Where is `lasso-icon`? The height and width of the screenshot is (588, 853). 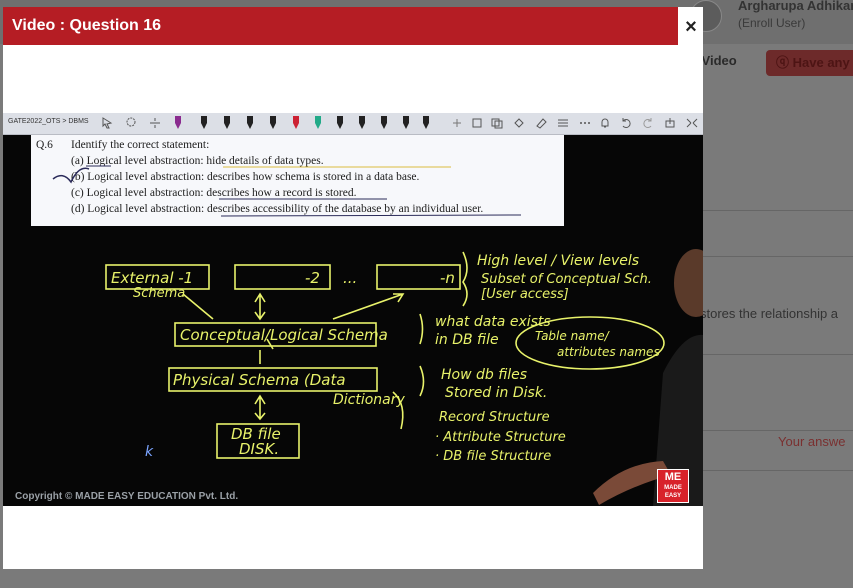
lasso-icon is located at coordinates (131, 122).